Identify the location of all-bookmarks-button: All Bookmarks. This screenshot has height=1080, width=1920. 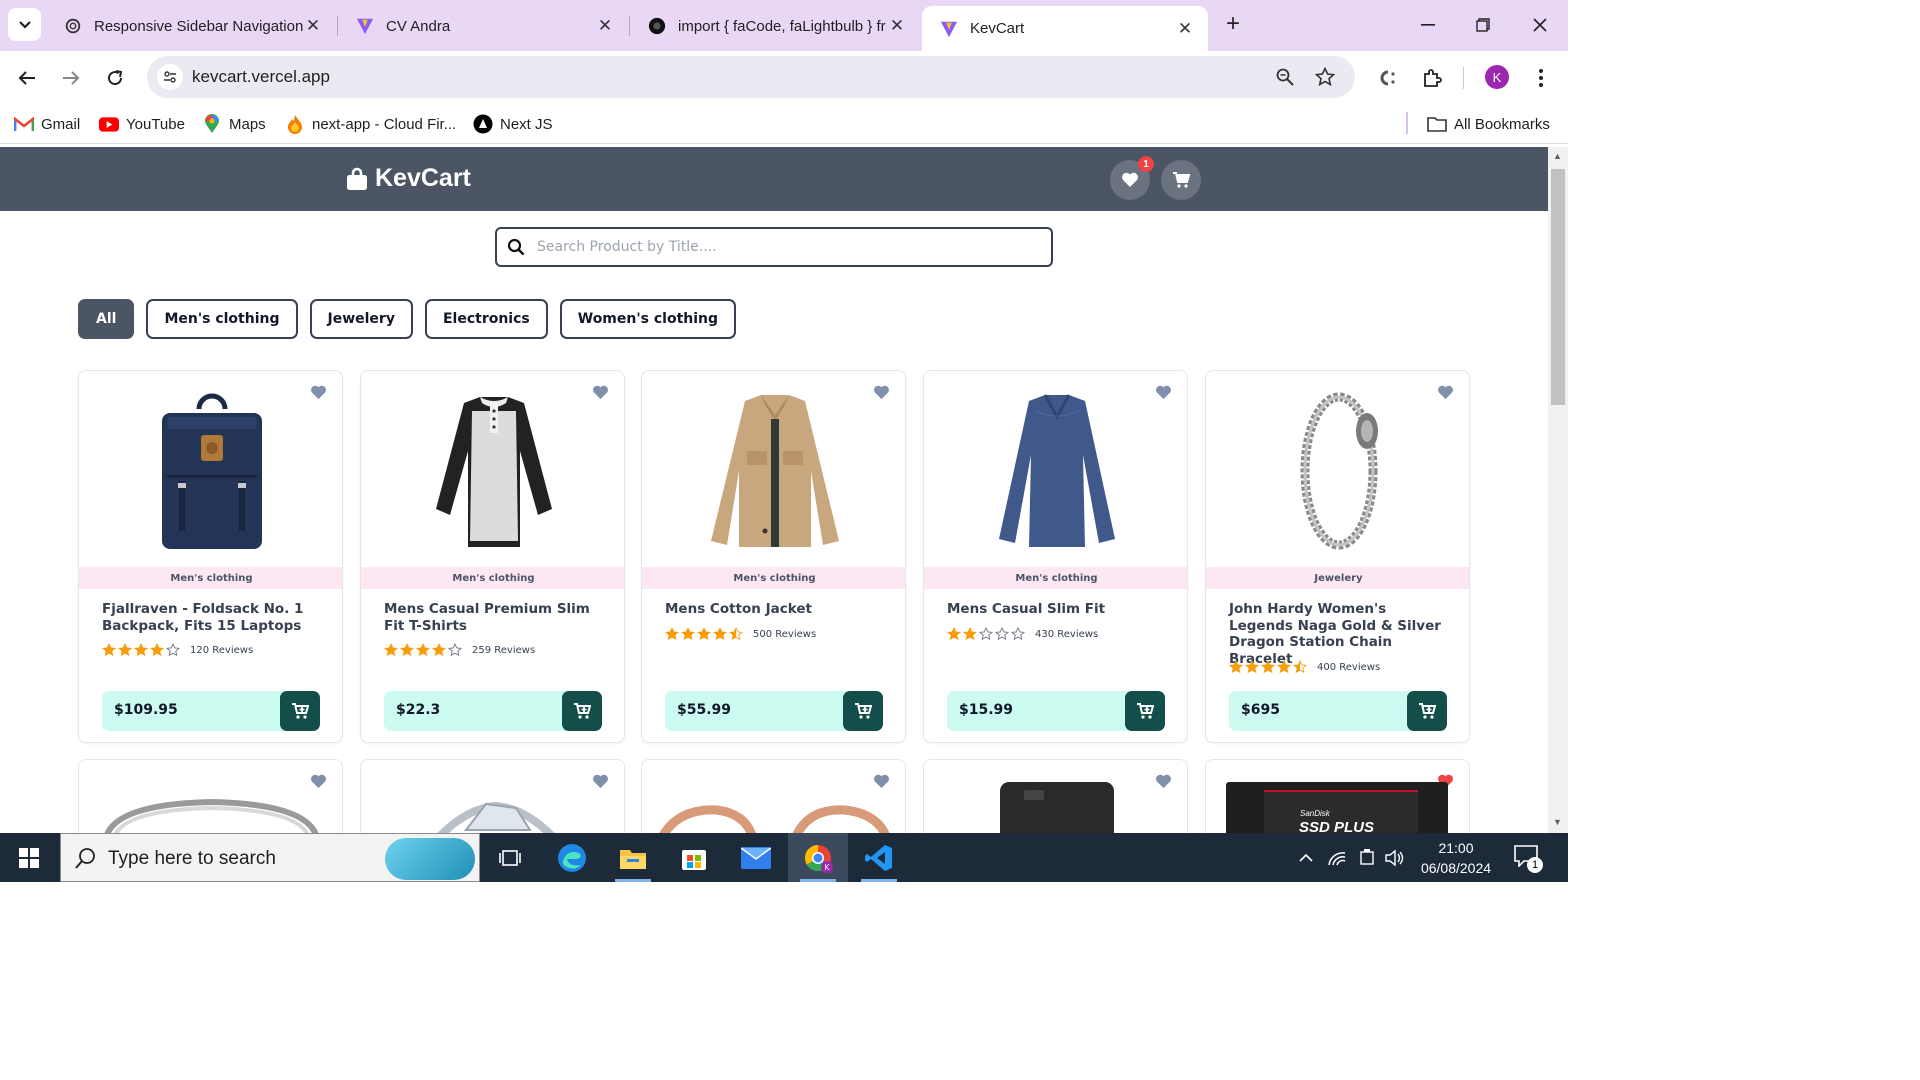
(1488, 124).